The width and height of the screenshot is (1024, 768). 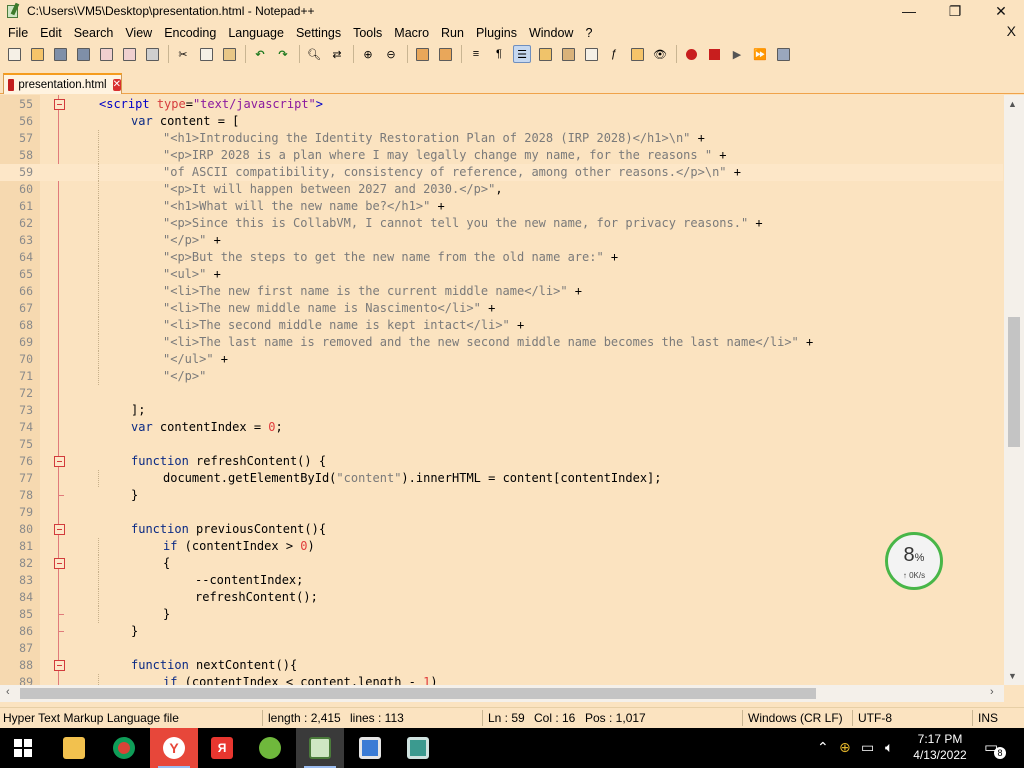 What do you see at coordinates (260, 54) in the screenshot?
I see `undo-icon: ↶` at bounding box center [260, 54].